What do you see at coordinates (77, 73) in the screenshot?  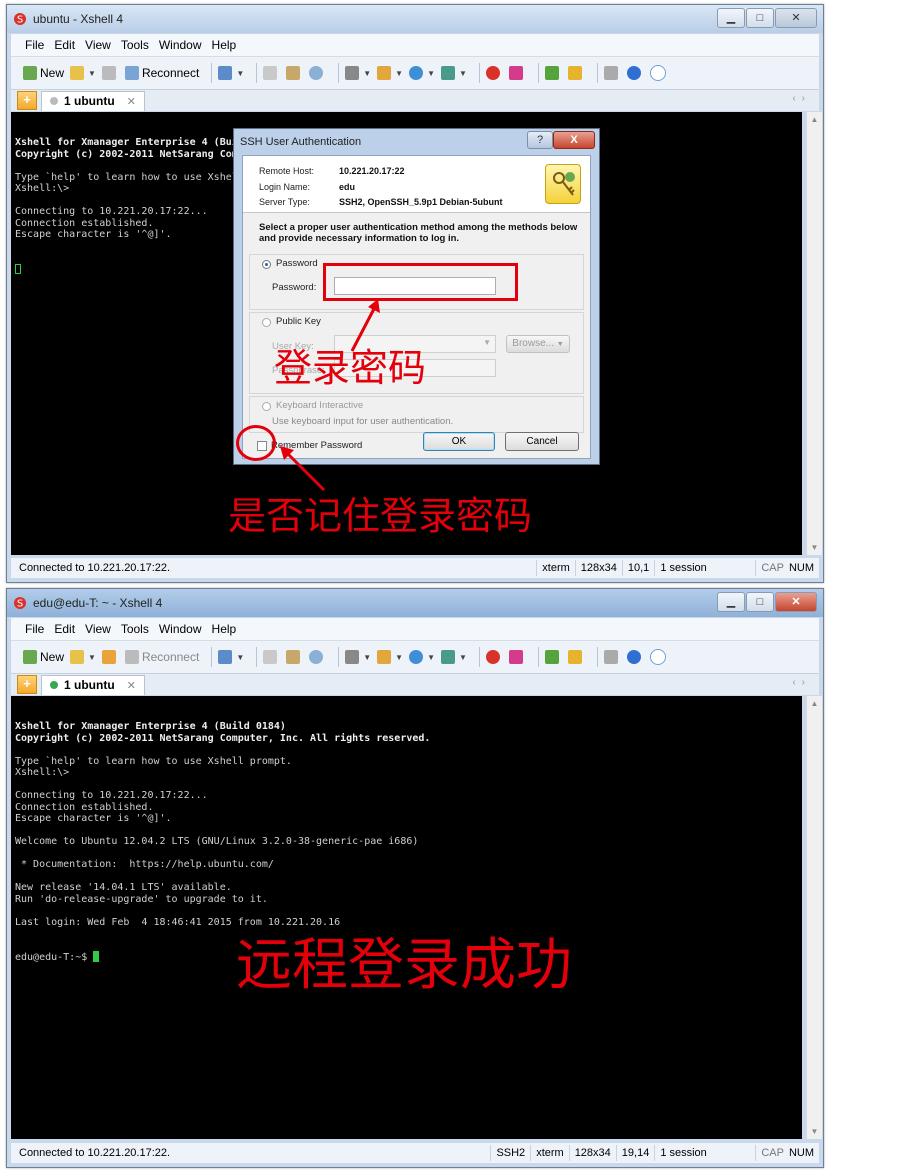 I see `folder-icon` at bounding box center [77, 73].